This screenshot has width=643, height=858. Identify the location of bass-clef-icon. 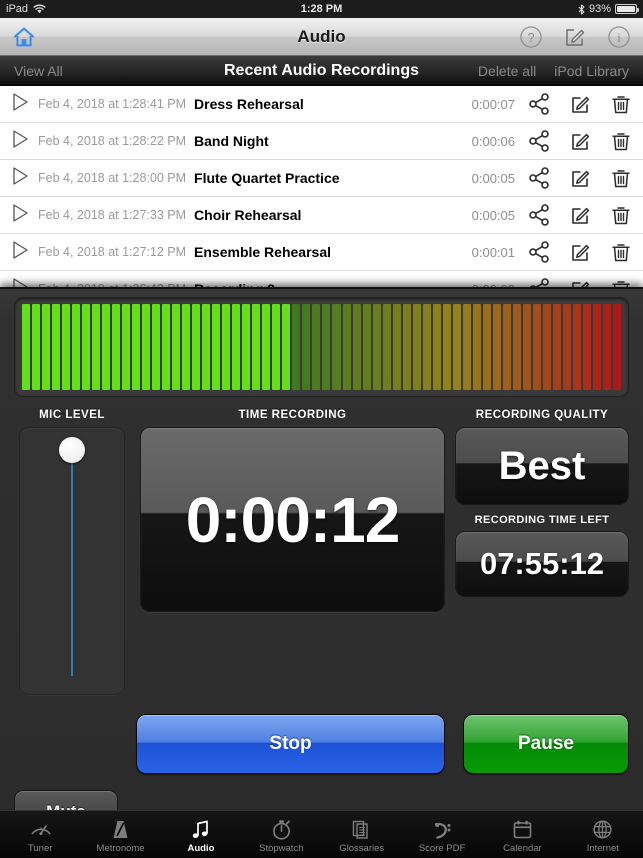
(442, 829).